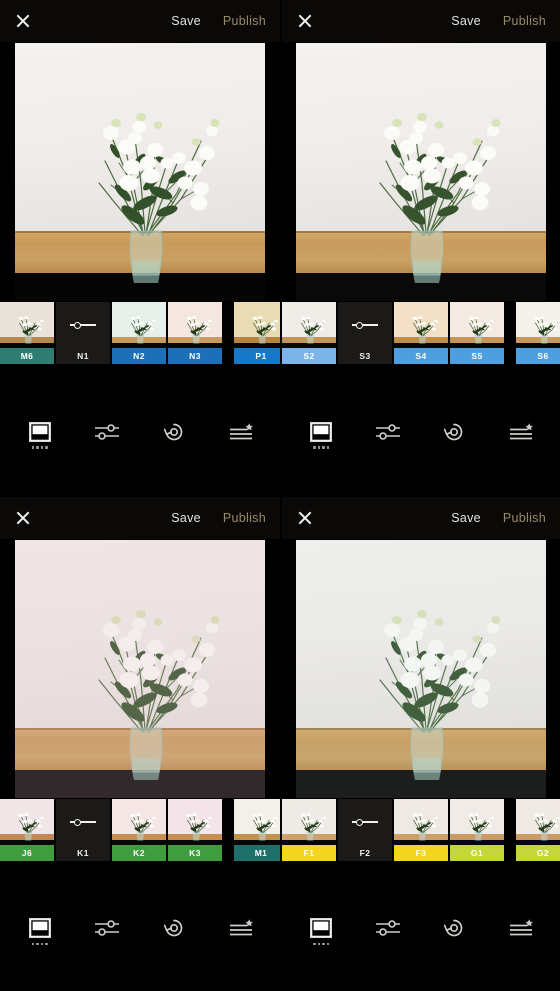 The width and height of the screenshot is (560, 991). I want to click on filter-thumb-m1: M1, so click(257, 830).